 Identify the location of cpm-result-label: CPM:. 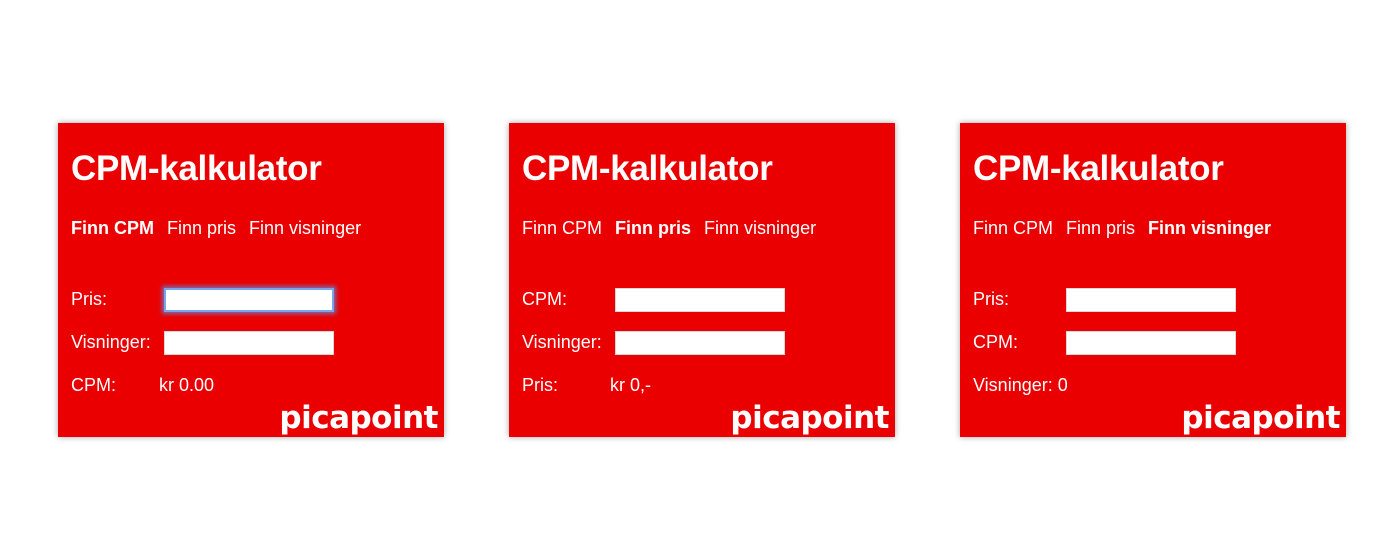
(93, 385).